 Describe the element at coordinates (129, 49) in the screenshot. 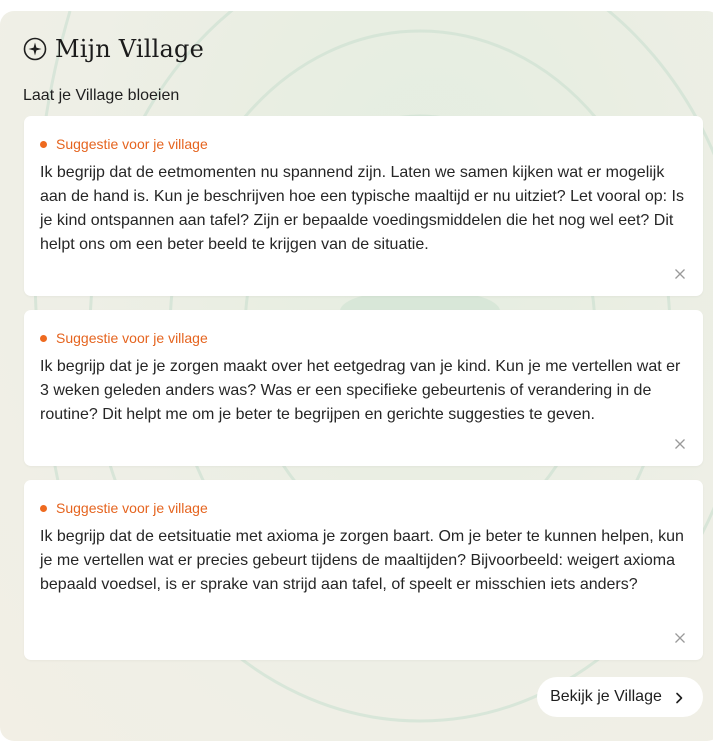

I see `page-title: Mijn Village` at that location.